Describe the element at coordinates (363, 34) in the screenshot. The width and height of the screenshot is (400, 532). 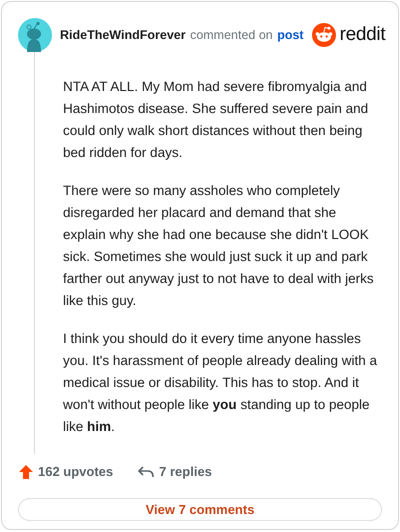
I see `logo-text: reddit` at that location.